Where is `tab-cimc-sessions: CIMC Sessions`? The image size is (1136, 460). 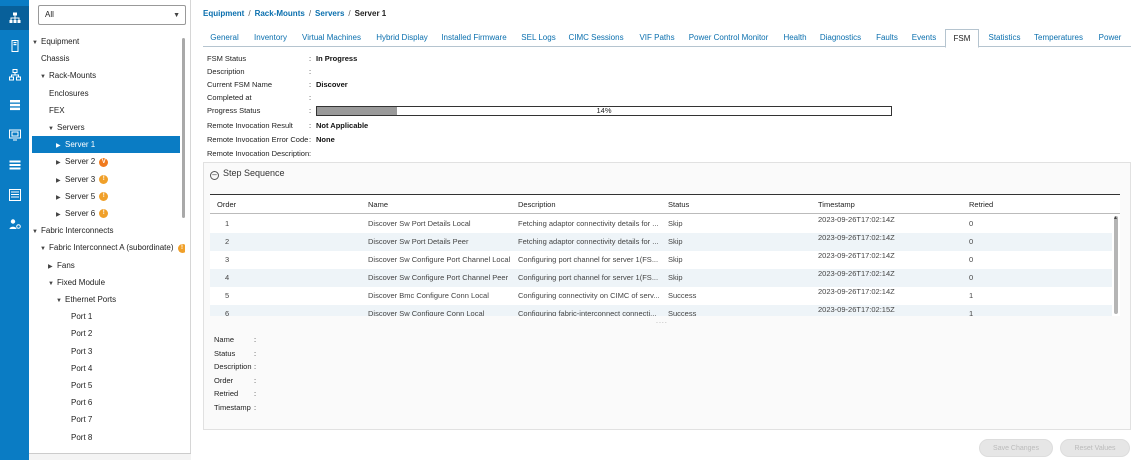
tab-cimc-sessions: CIMC Sessions is located at coordinates (596, 38).